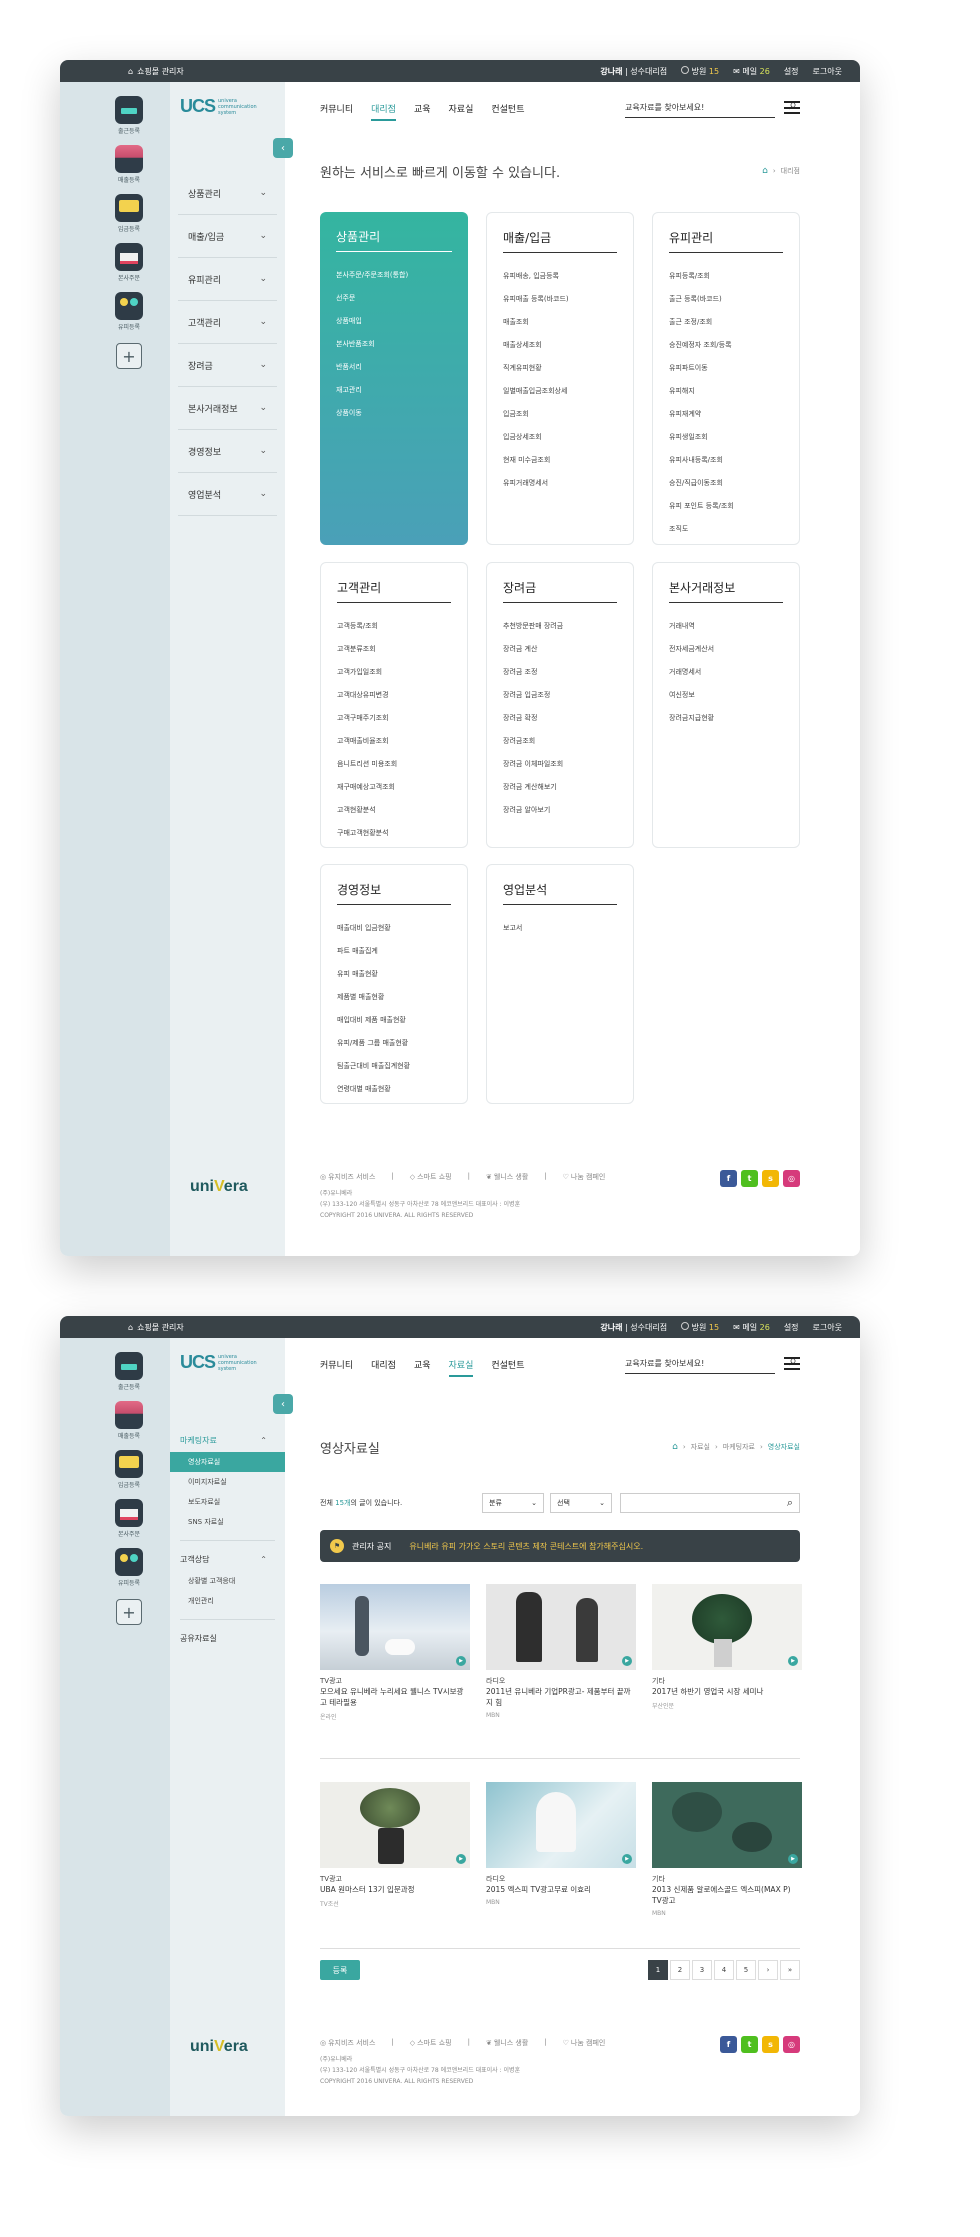 This screenshot has height=2237, width=980. Describe the element at coordinates (227, 451) in the screenshot. I see `menu-item-management: 경영정보 ⌄` at that location.